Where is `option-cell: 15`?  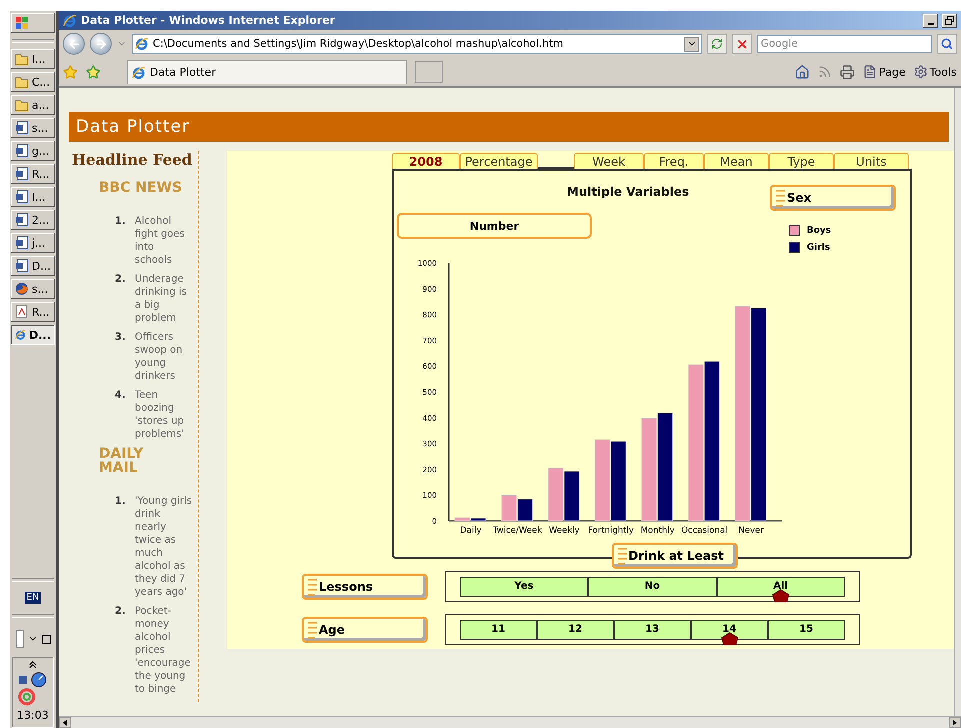
option-cell: 15 is located at coordinates (806, 630).